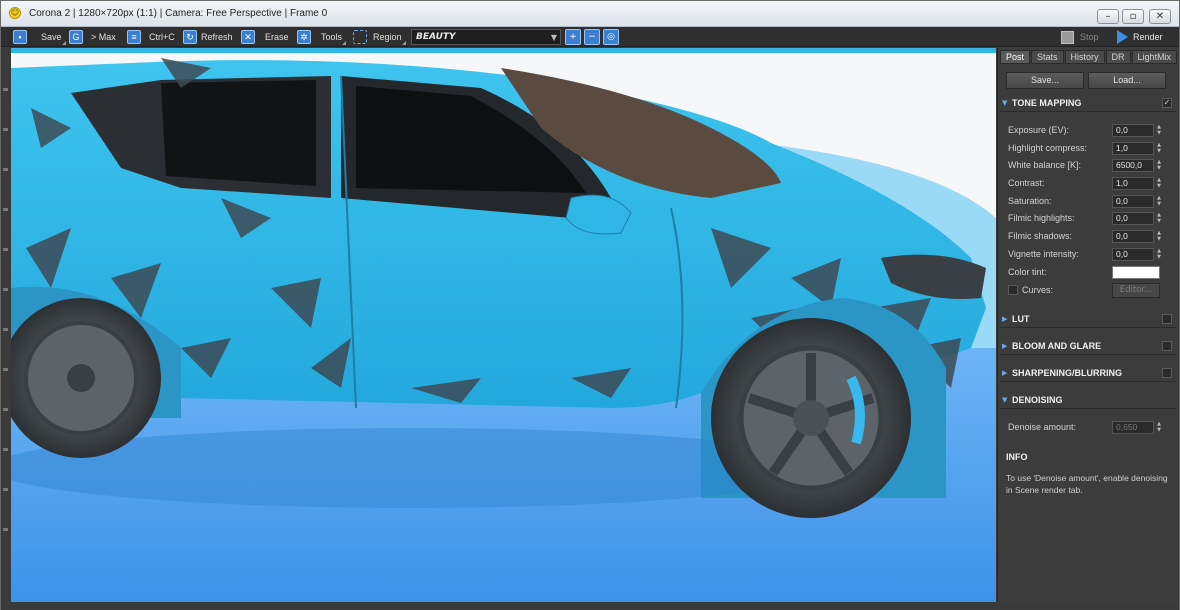  What do you see at coordinates (1091, 273) in the screenshot?
I see `param-row: Color tint:` at bounding box center [1091, 273].